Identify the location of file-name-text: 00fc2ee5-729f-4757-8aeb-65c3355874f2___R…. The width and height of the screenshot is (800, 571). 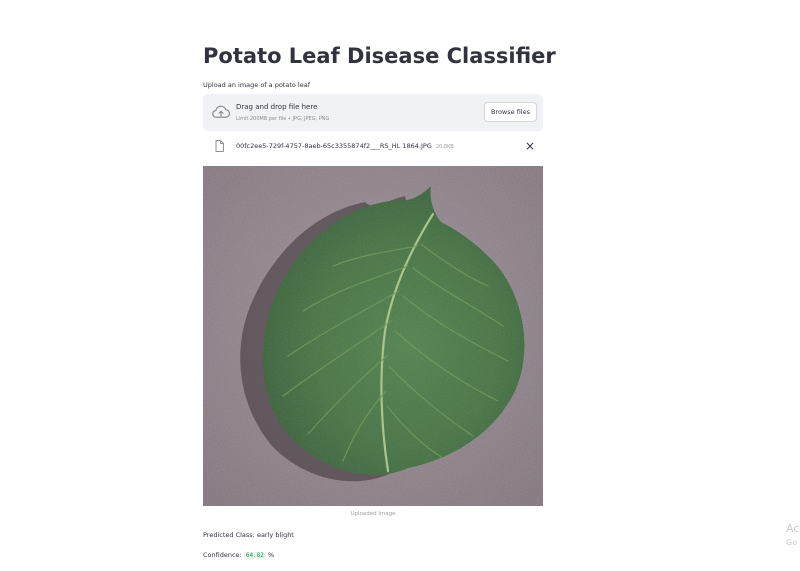
(334, 146).